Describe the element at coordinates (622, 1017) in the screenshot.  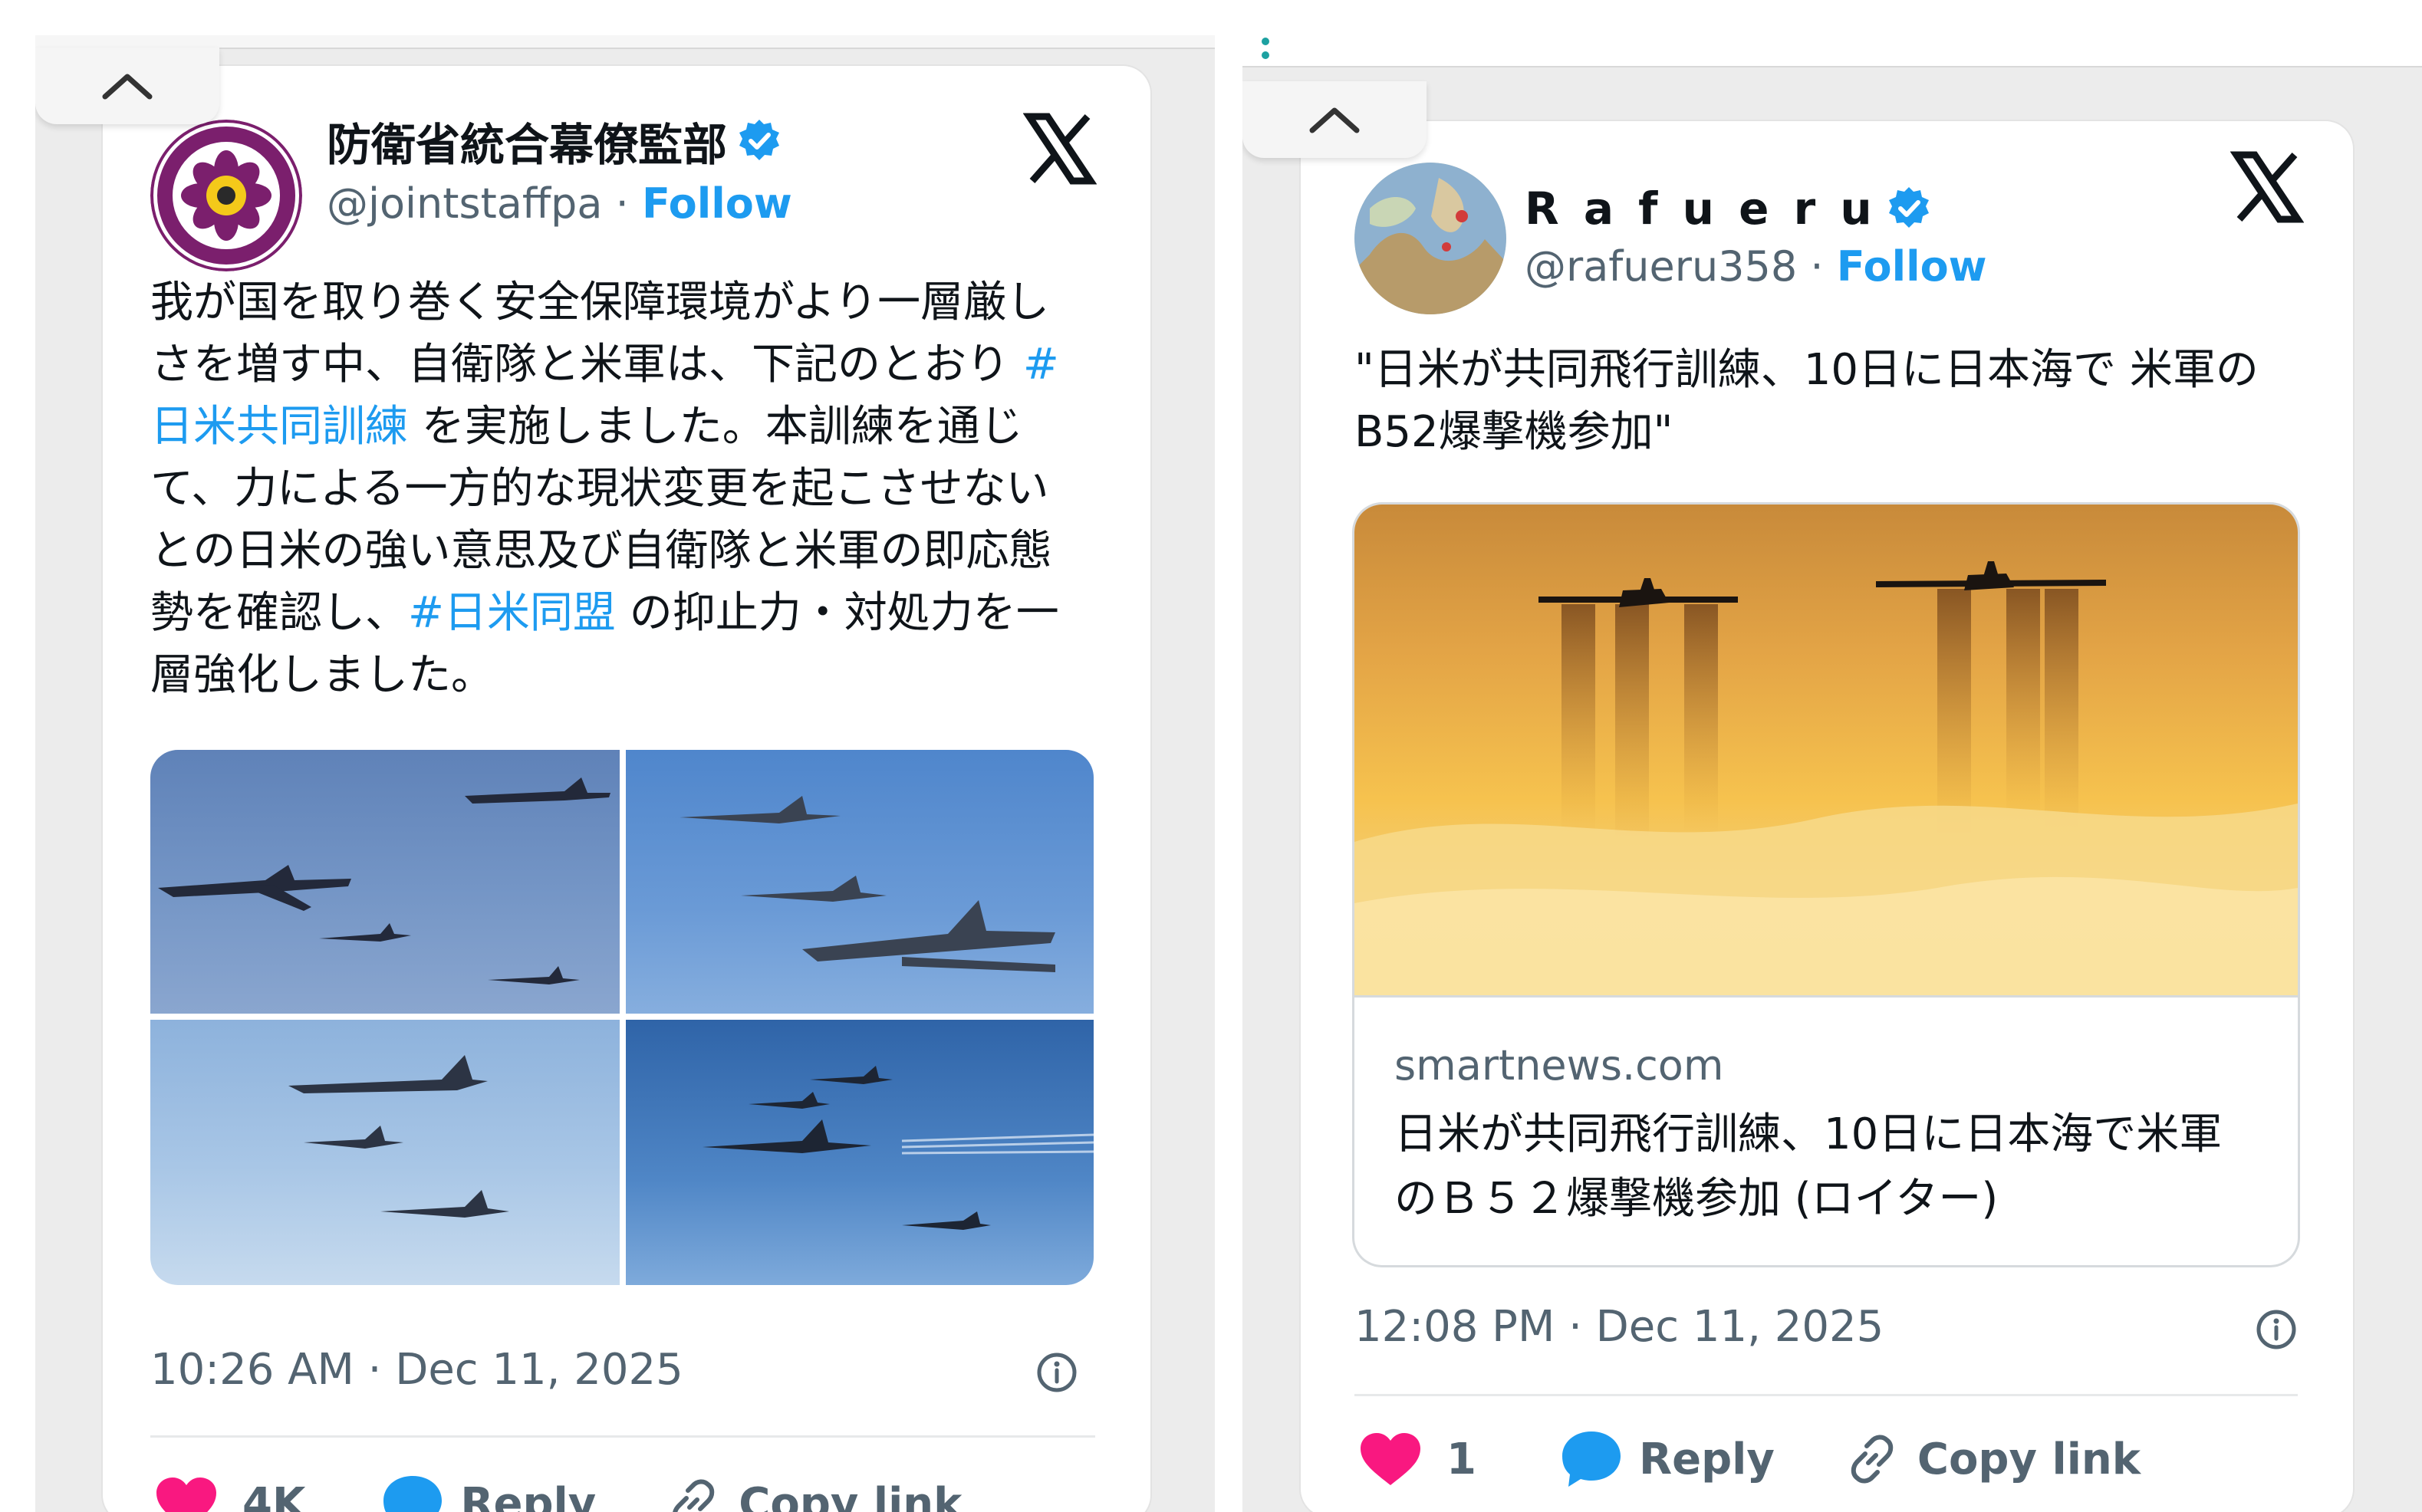
I see `tweet-media-grid` at that location.